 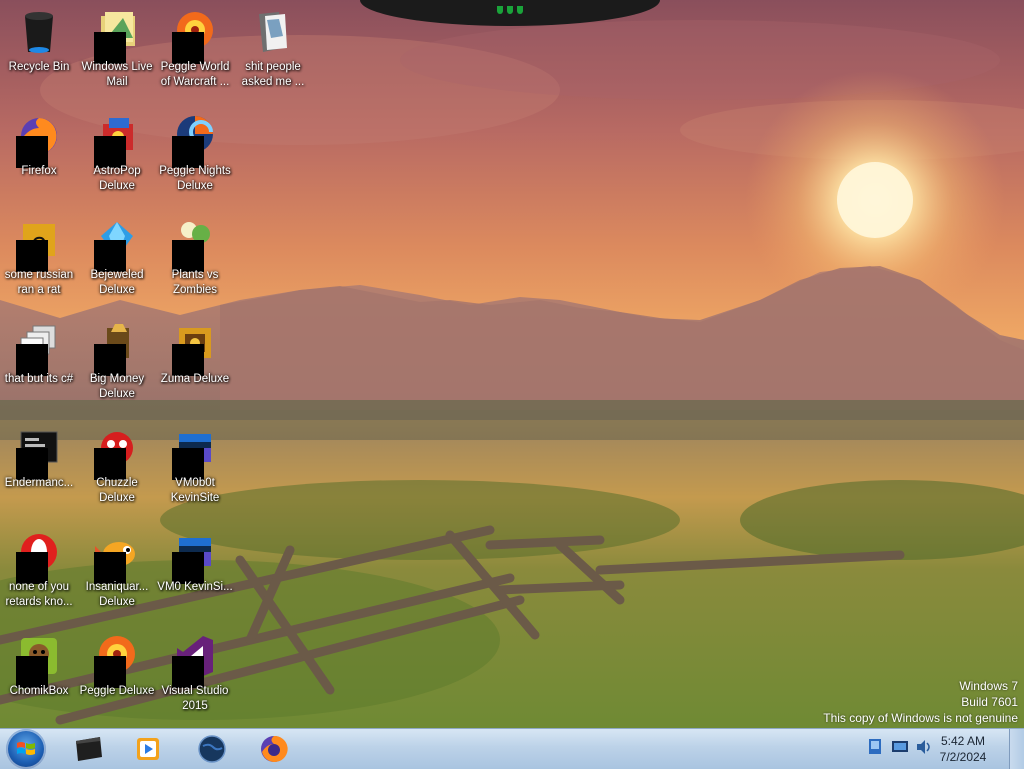 What do you see at coordinates (117, 74) in the screenshot?
I see `icon-label: Windows Live Mail` at bounding box center [117, 74].